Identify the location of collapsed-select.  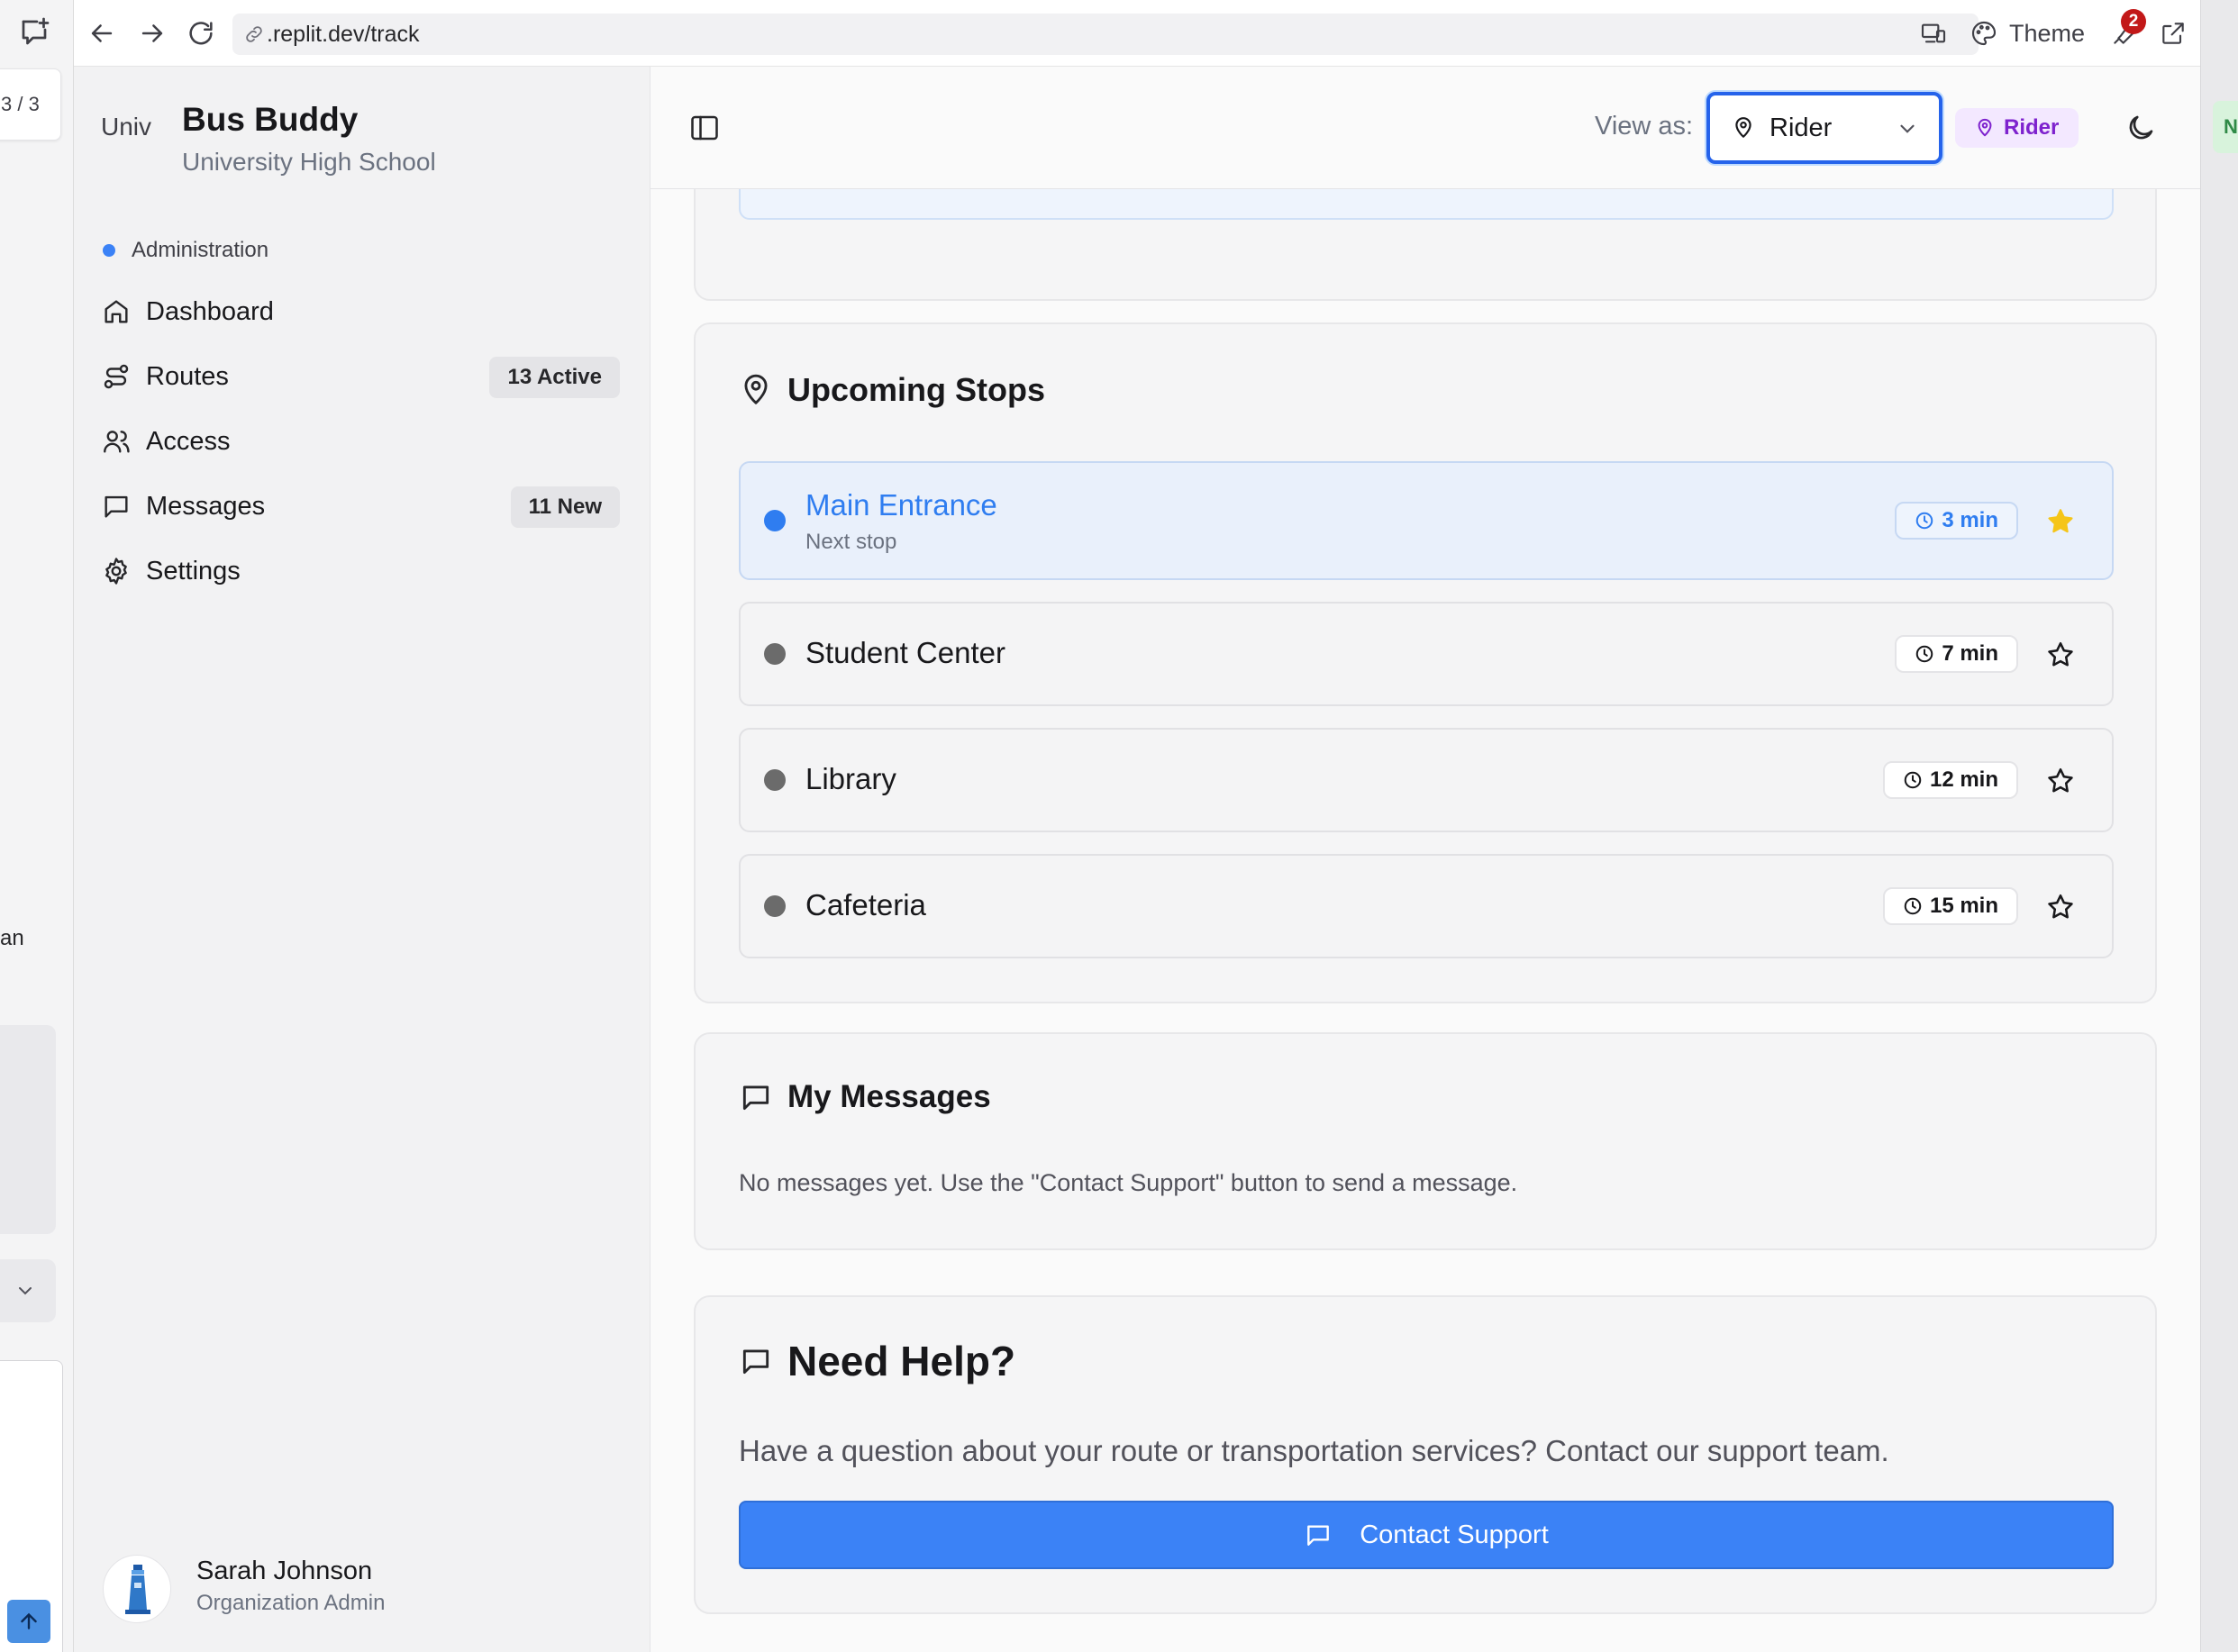
(28, 1290).